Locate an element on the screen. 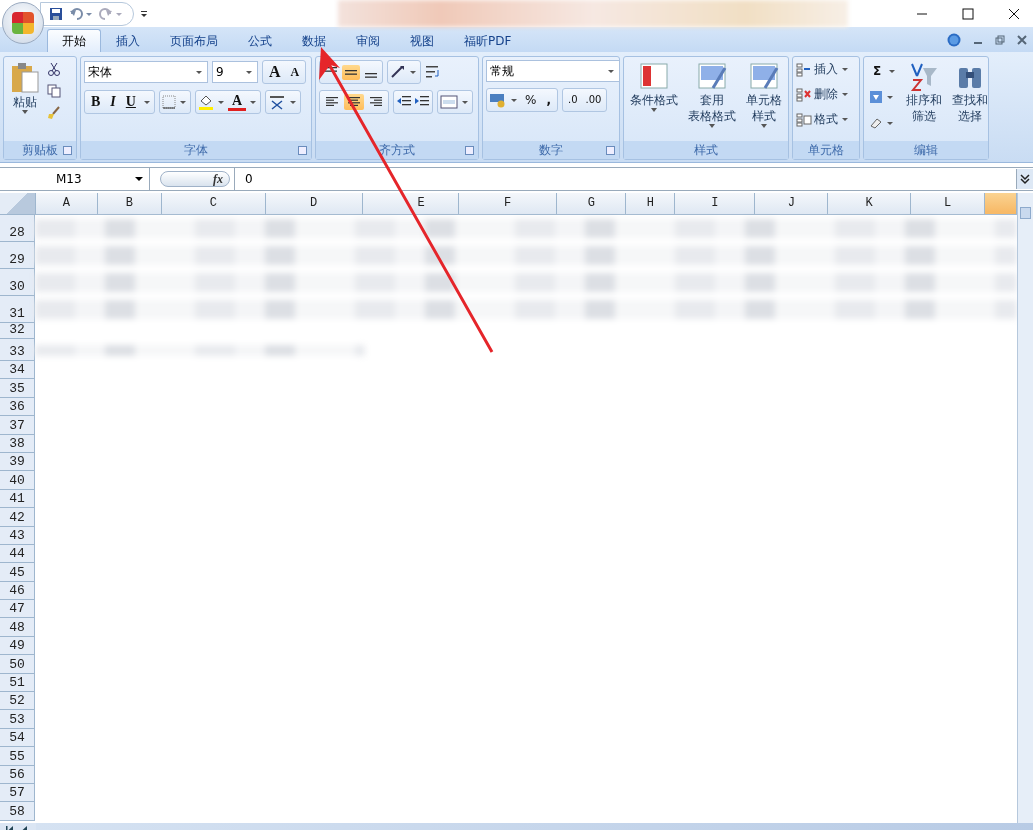 The height and width of the screenshot is (830, 1033). border-icon is located at coordinates (168, 102).